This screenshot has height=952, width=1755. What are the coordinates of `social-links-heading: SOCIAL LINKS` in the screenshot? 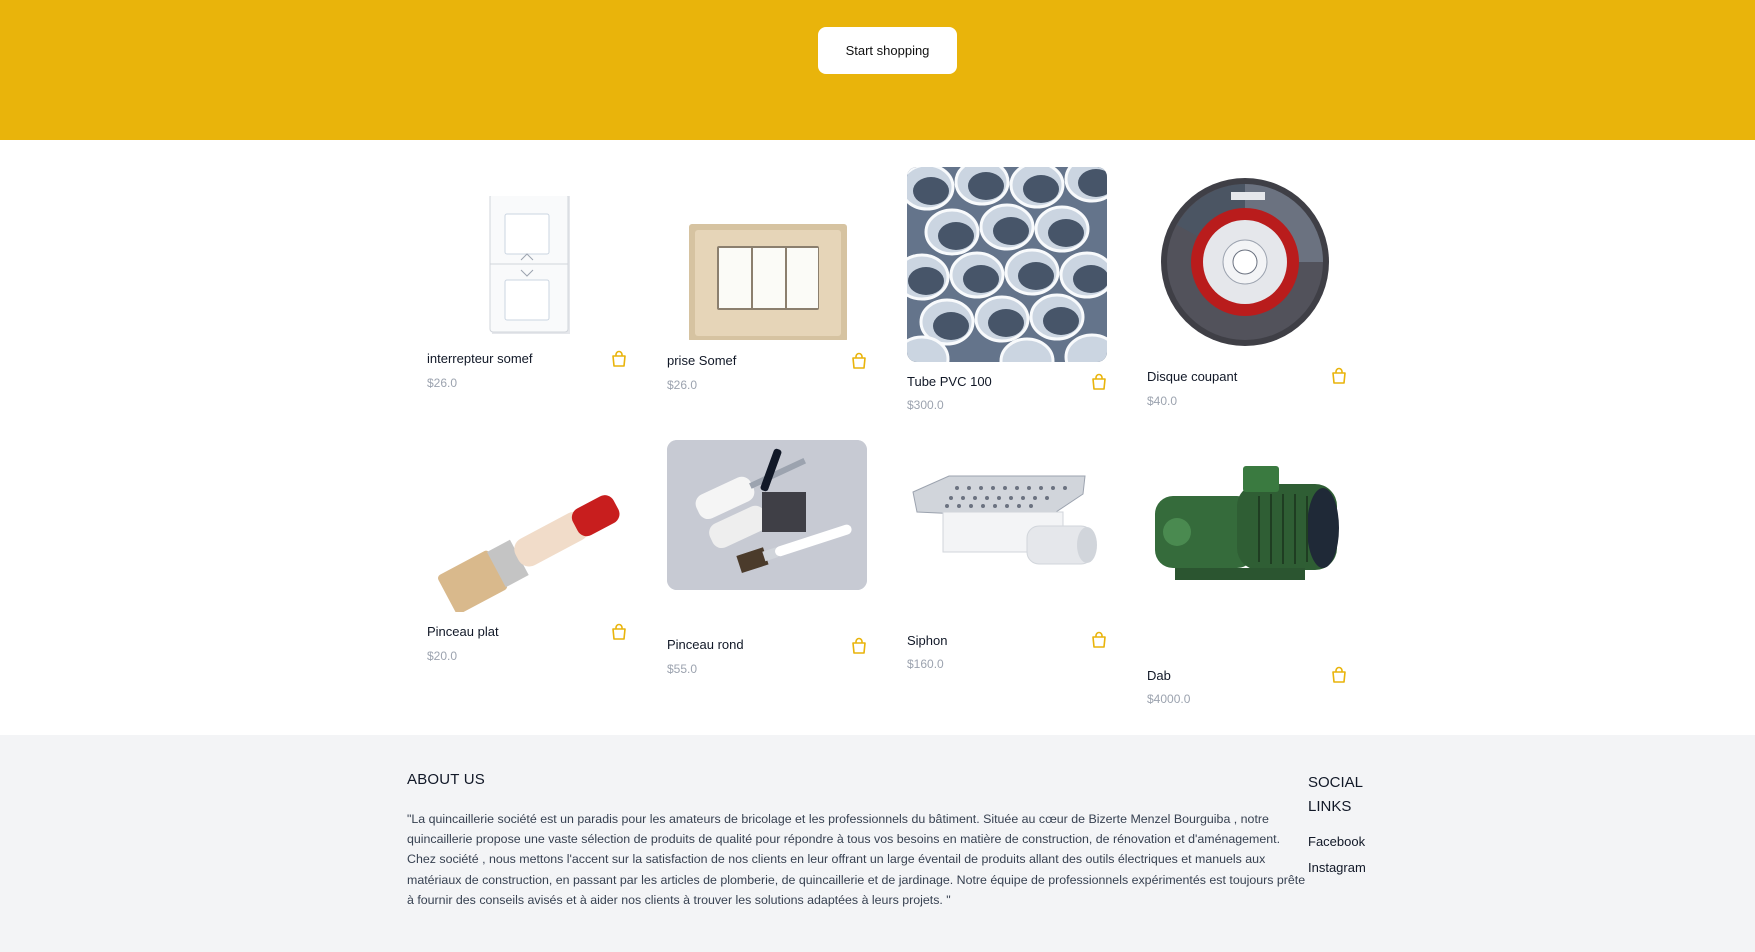 It's located at (1335, 794).